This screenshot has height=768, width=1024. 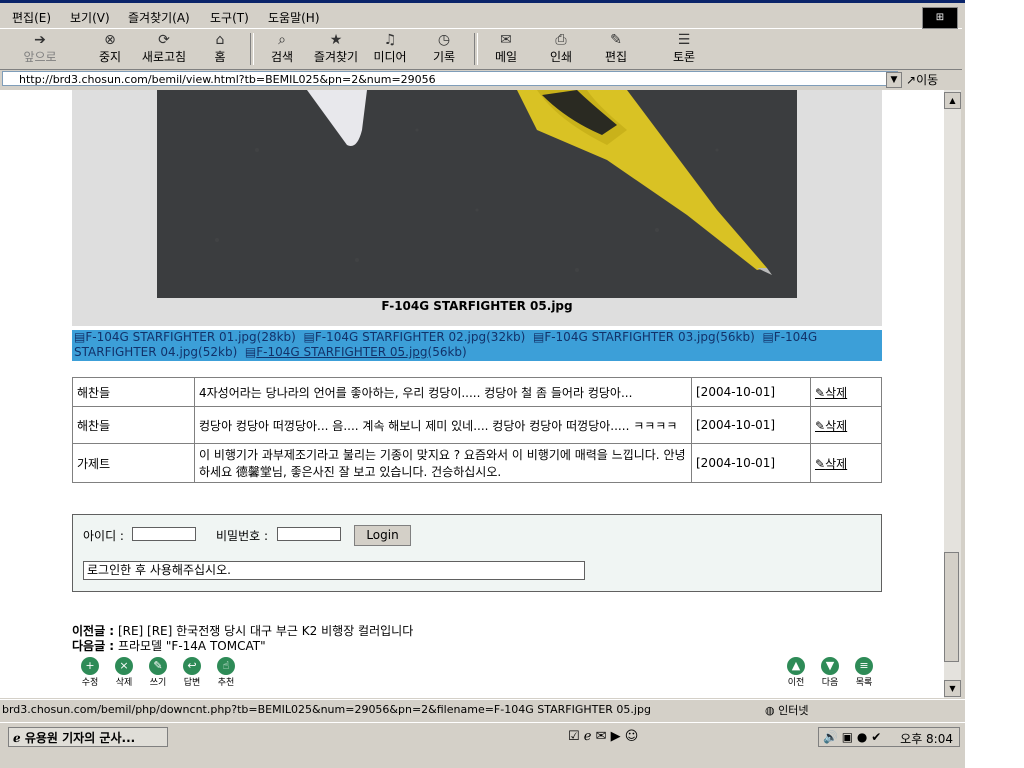 What do you see at coordinates (382, 535) in the screenshot?
I see `login-button: Login` at bounding box center [382, 535].